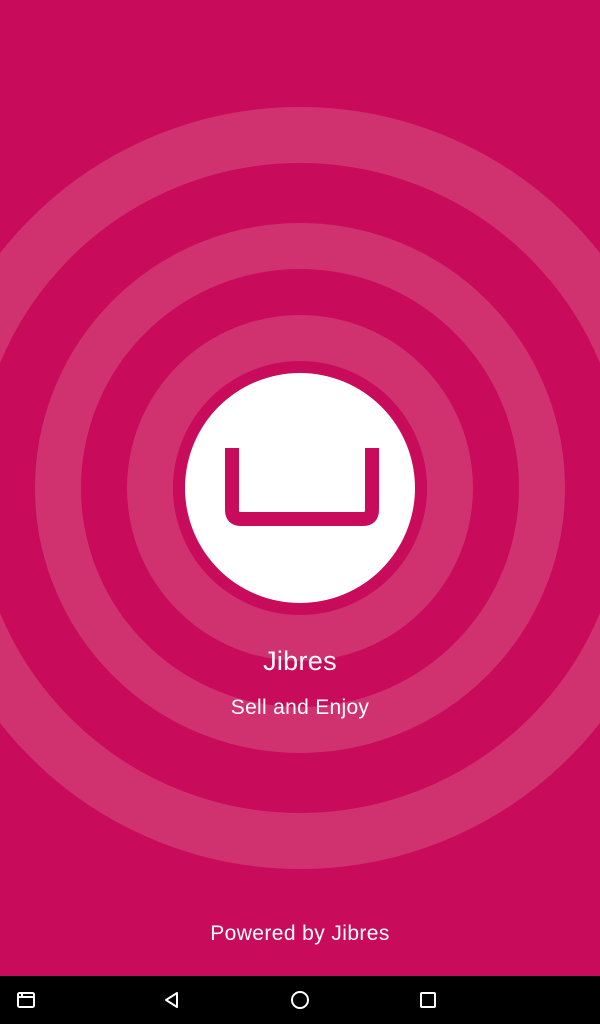 The image size is (600, 1024). I want to click on shopping-basket-icon, so click(302, 487).